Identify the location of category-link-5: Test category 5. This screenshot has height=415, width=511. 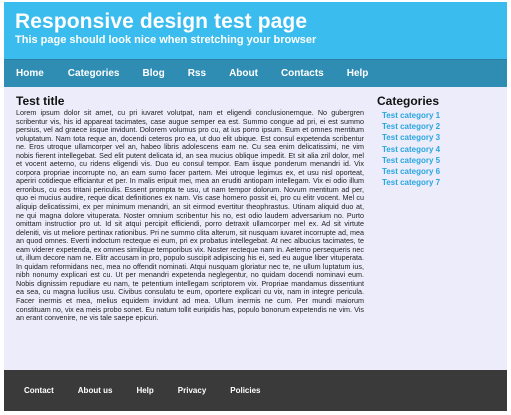
(411, 160).